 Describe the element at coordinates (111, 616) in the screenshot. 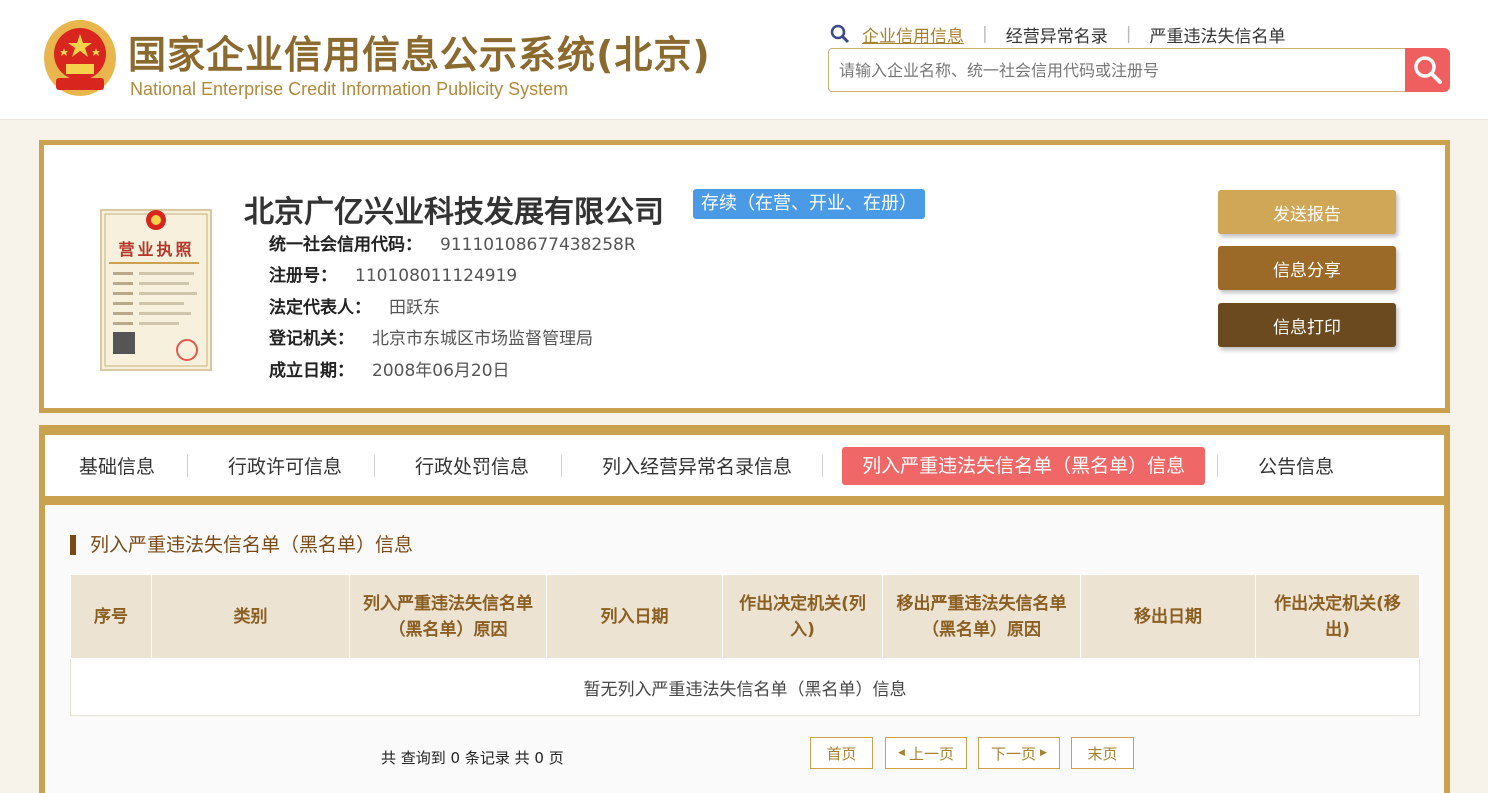

I see `column-header: 序号` at that location.